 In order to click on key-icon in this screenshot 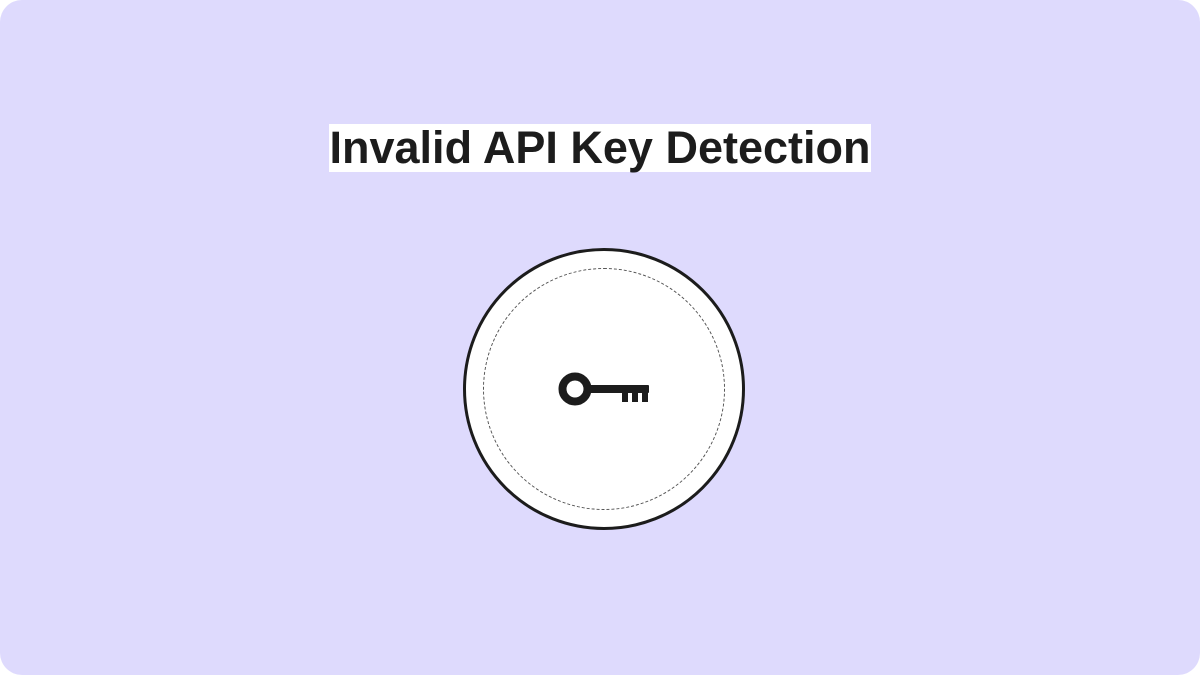, I will do `click(603, 389)`.